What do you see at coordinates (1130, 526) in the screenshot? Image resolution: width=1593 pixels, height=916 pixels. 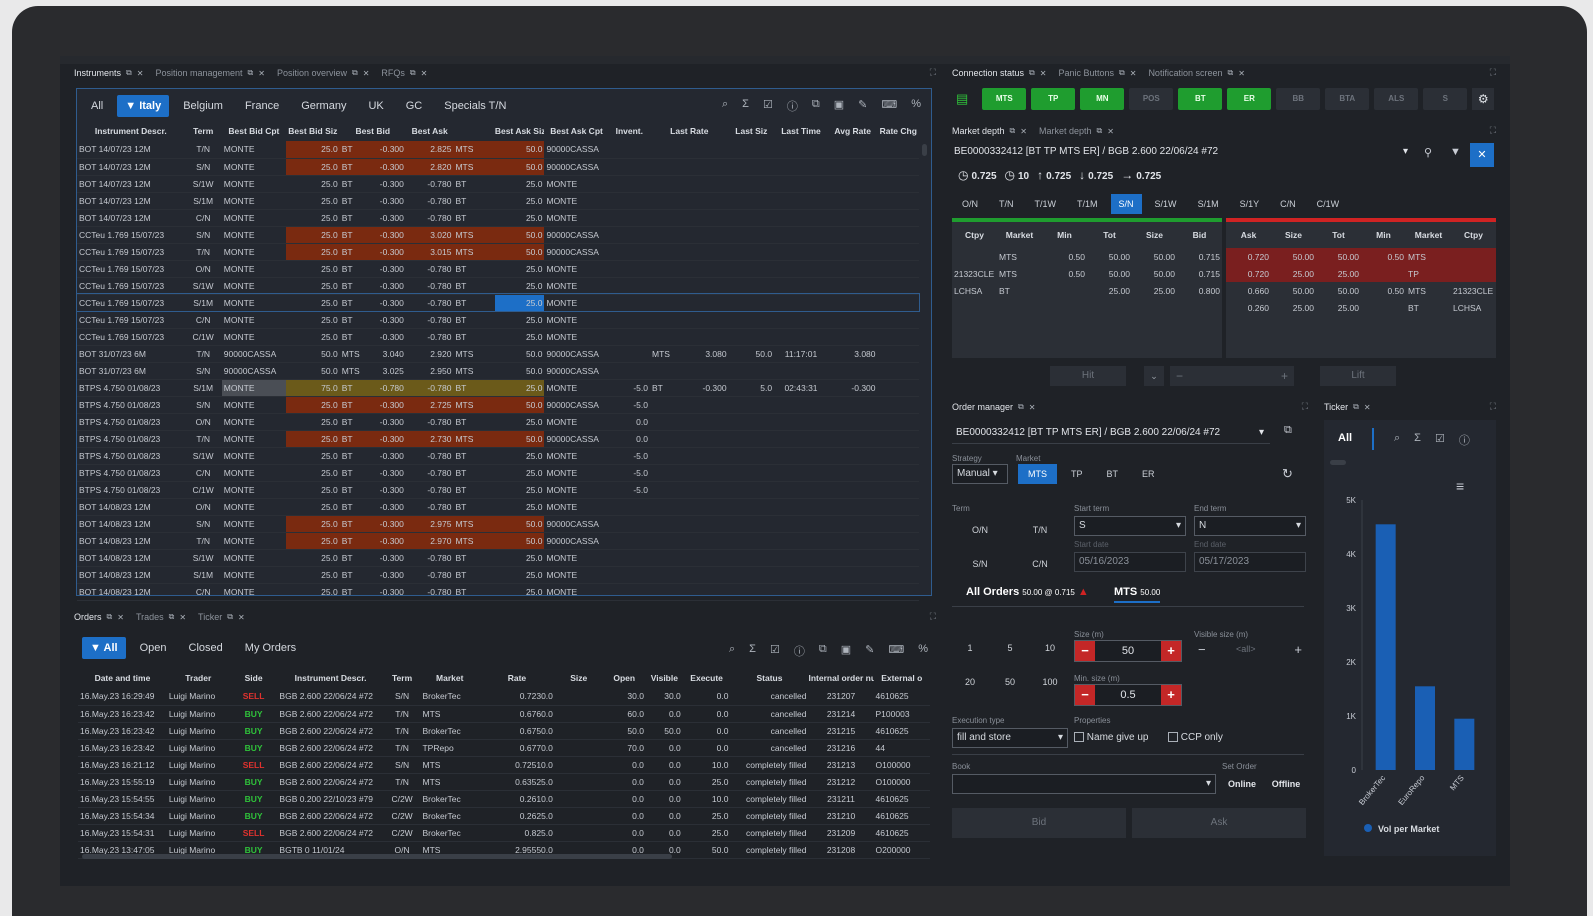 I see `start-term-select: S ▾` at bounding box center [1130, 526].